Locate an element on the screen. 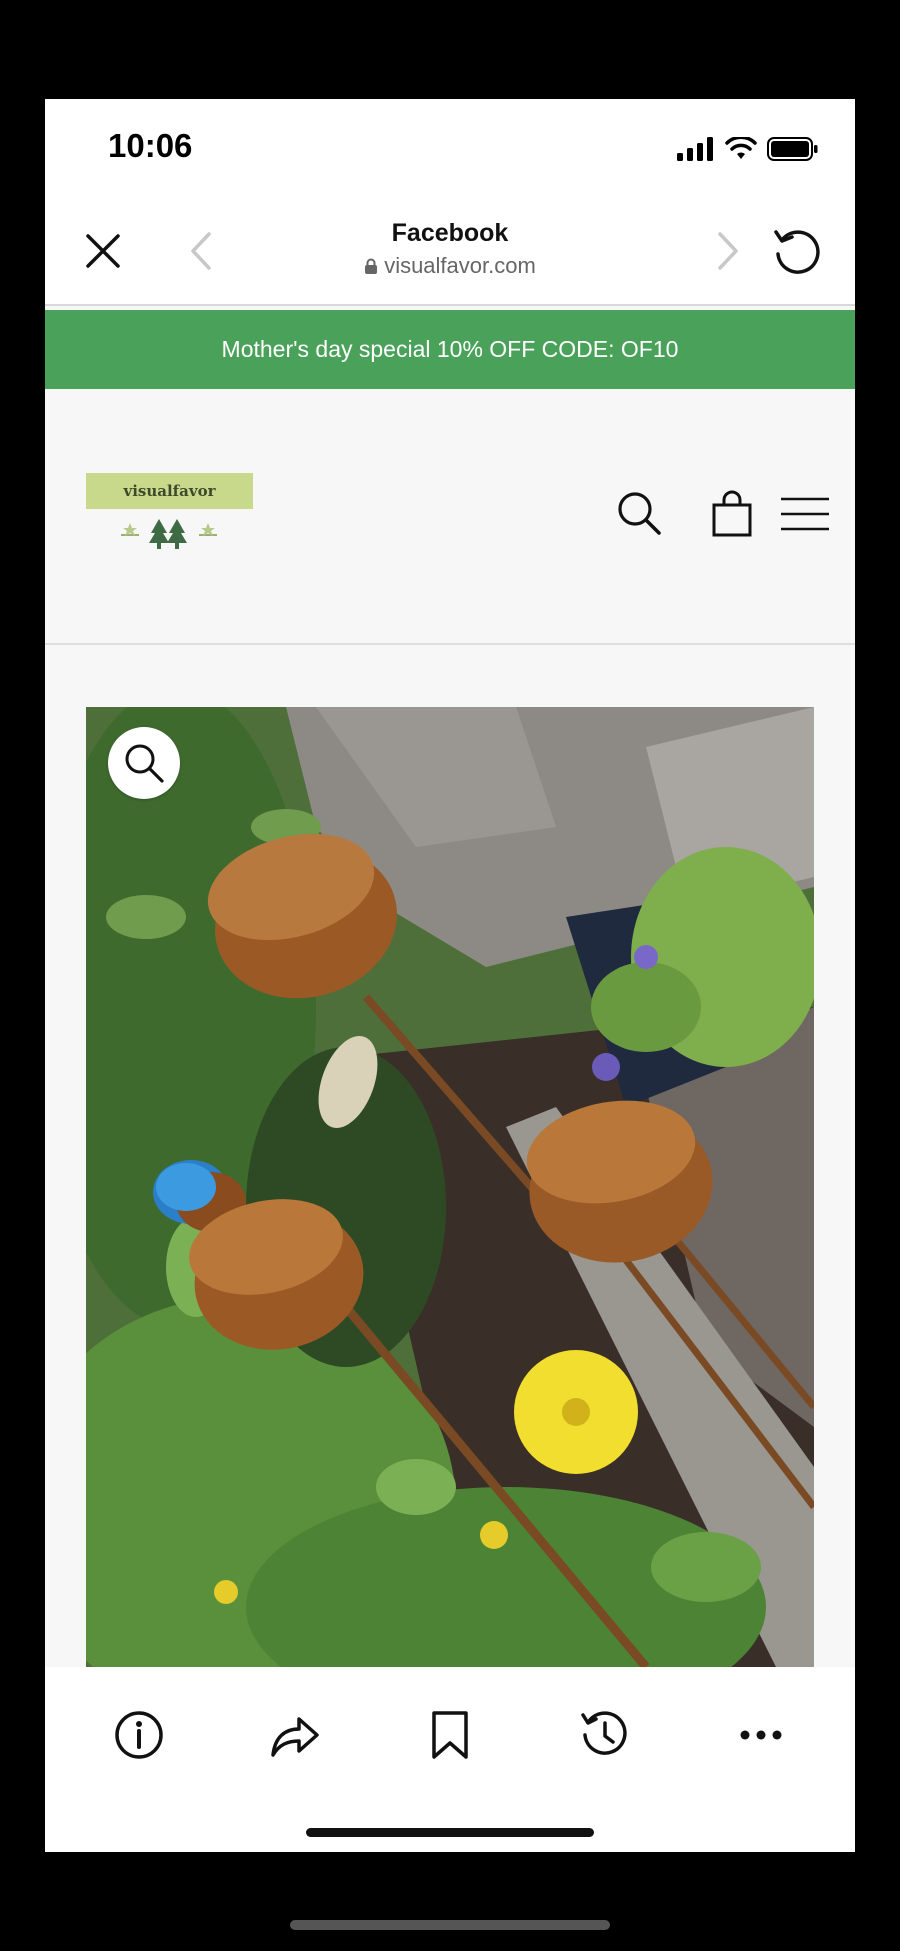 The height and width of the screenshot is (1951, 900). more-icon is located at coordinates (761, 1735).